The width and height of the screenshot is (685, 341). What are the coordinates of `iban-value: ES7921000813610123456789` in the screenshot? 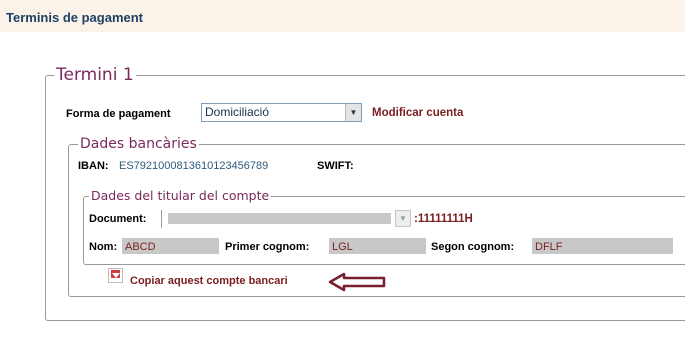 It's located at (194, 166).